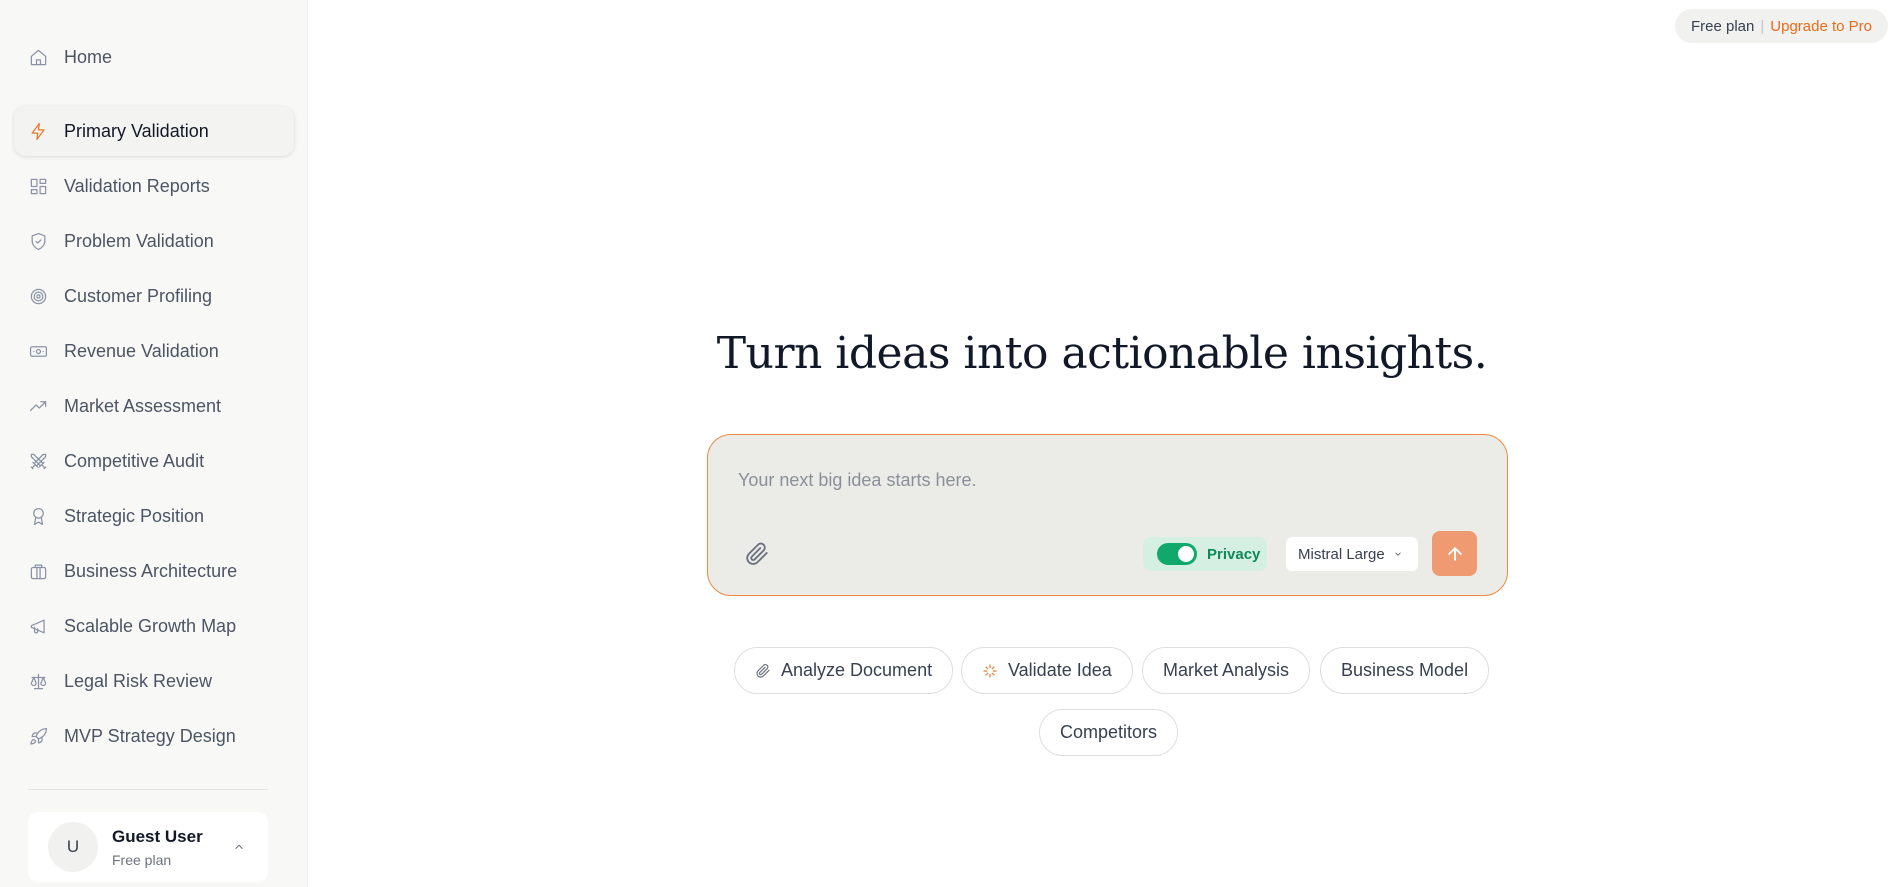 Image resolution: width=1896 pixels, height=887 pixels. I want to click on rocket-icon, so click(38, 736).